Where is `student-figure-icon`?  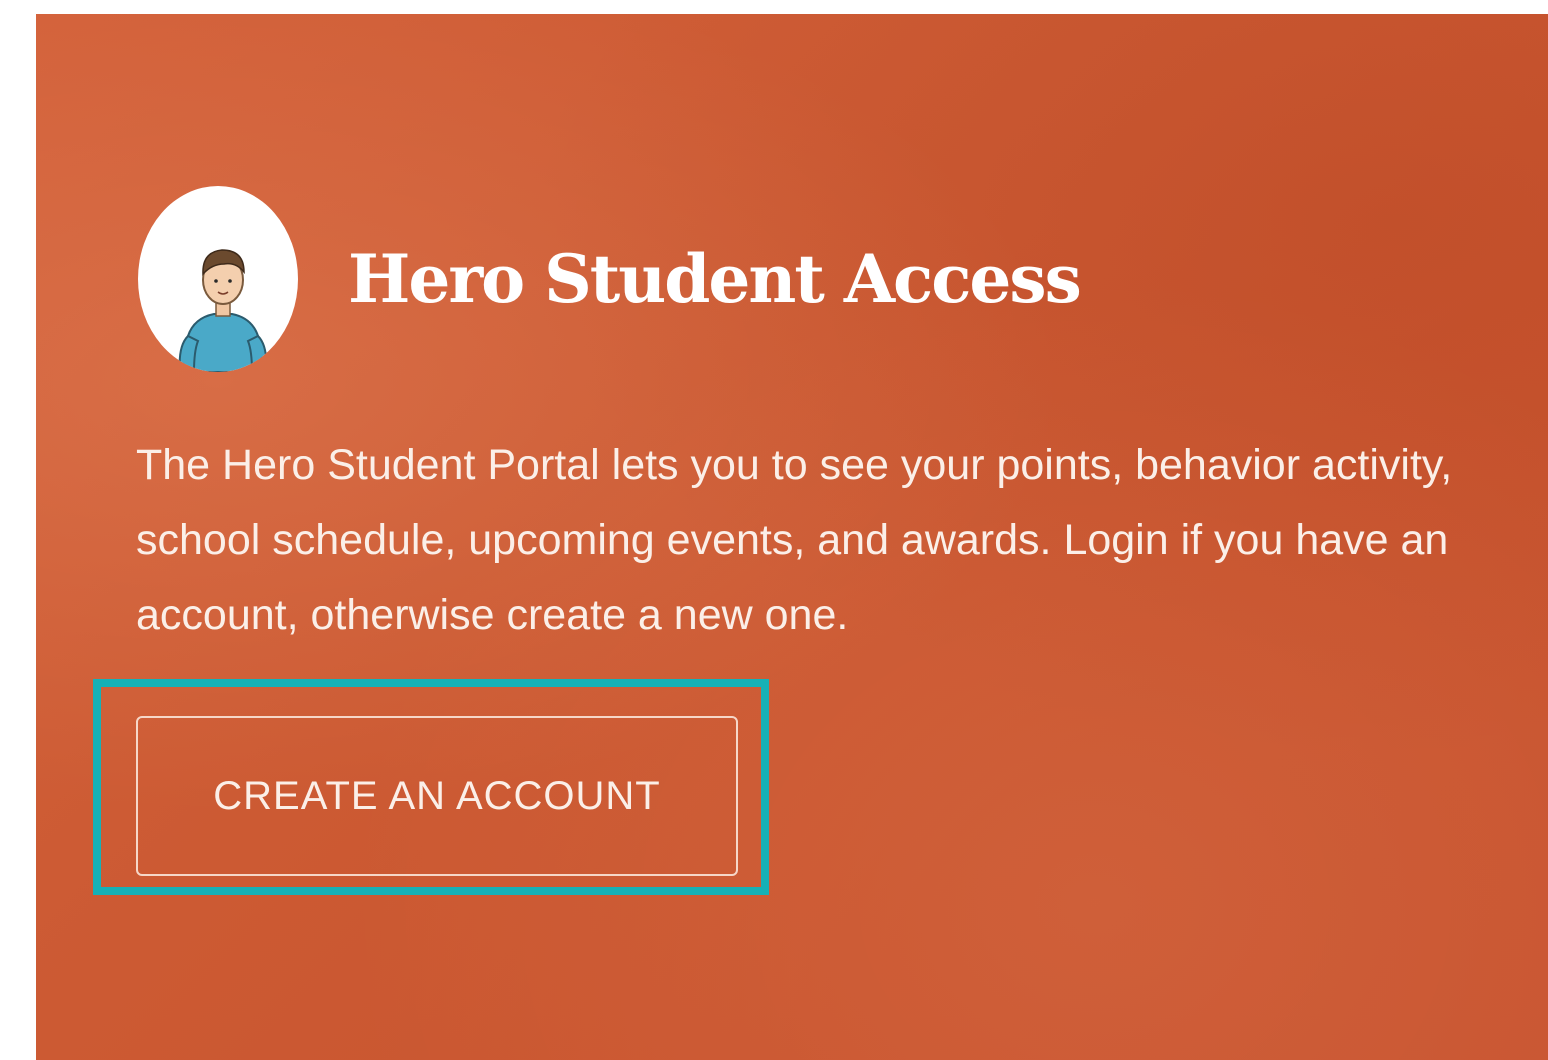
student-figure-icon is located at coordinates (223, 310).